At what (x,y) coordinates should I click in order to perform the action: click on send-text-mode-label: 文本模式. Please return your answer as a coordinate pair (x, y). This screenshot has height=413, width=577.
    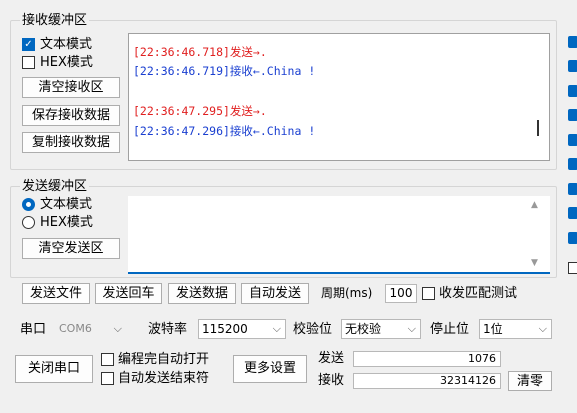
    Looking at the image, I should click on (66, 204).